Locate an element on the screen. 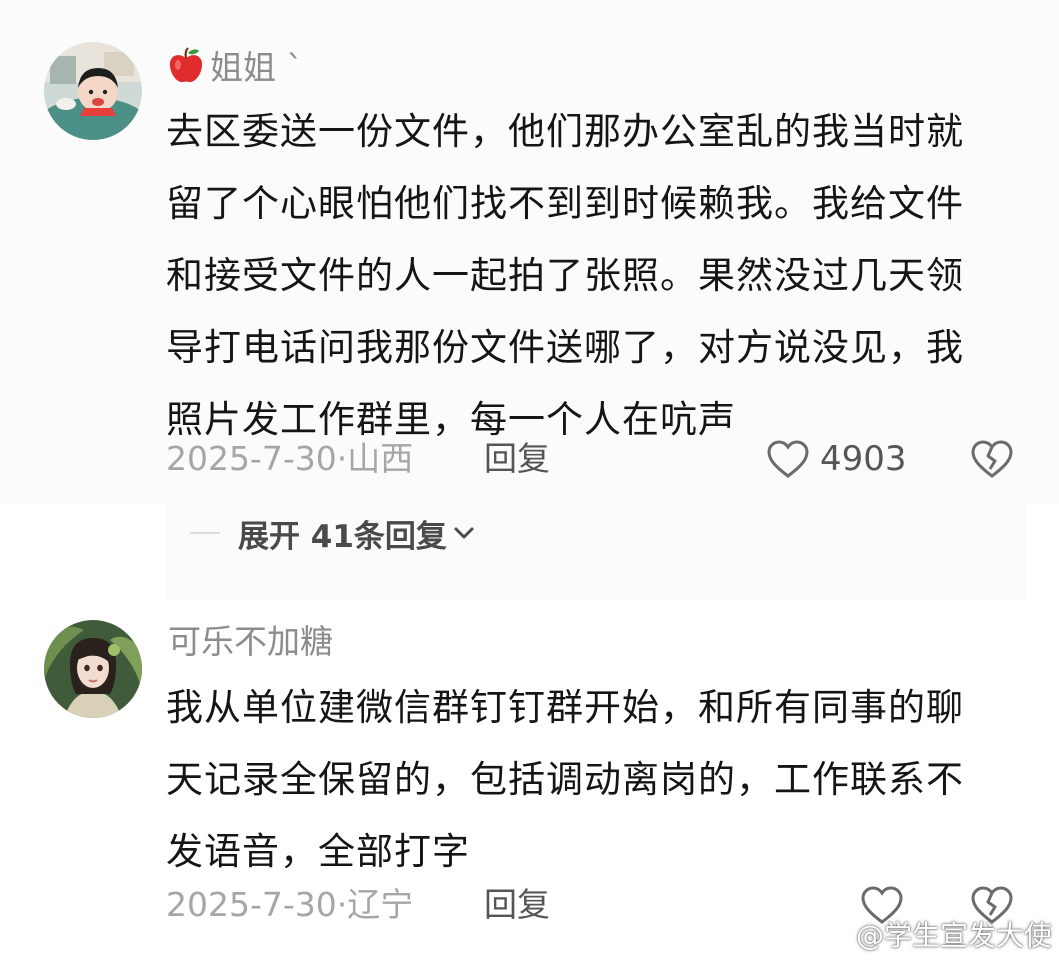 The width and height of the screenshot is (1059, 960). comment-meta: 2025-7-30·山西 回复 4903 is located at coordinates (596, 459).